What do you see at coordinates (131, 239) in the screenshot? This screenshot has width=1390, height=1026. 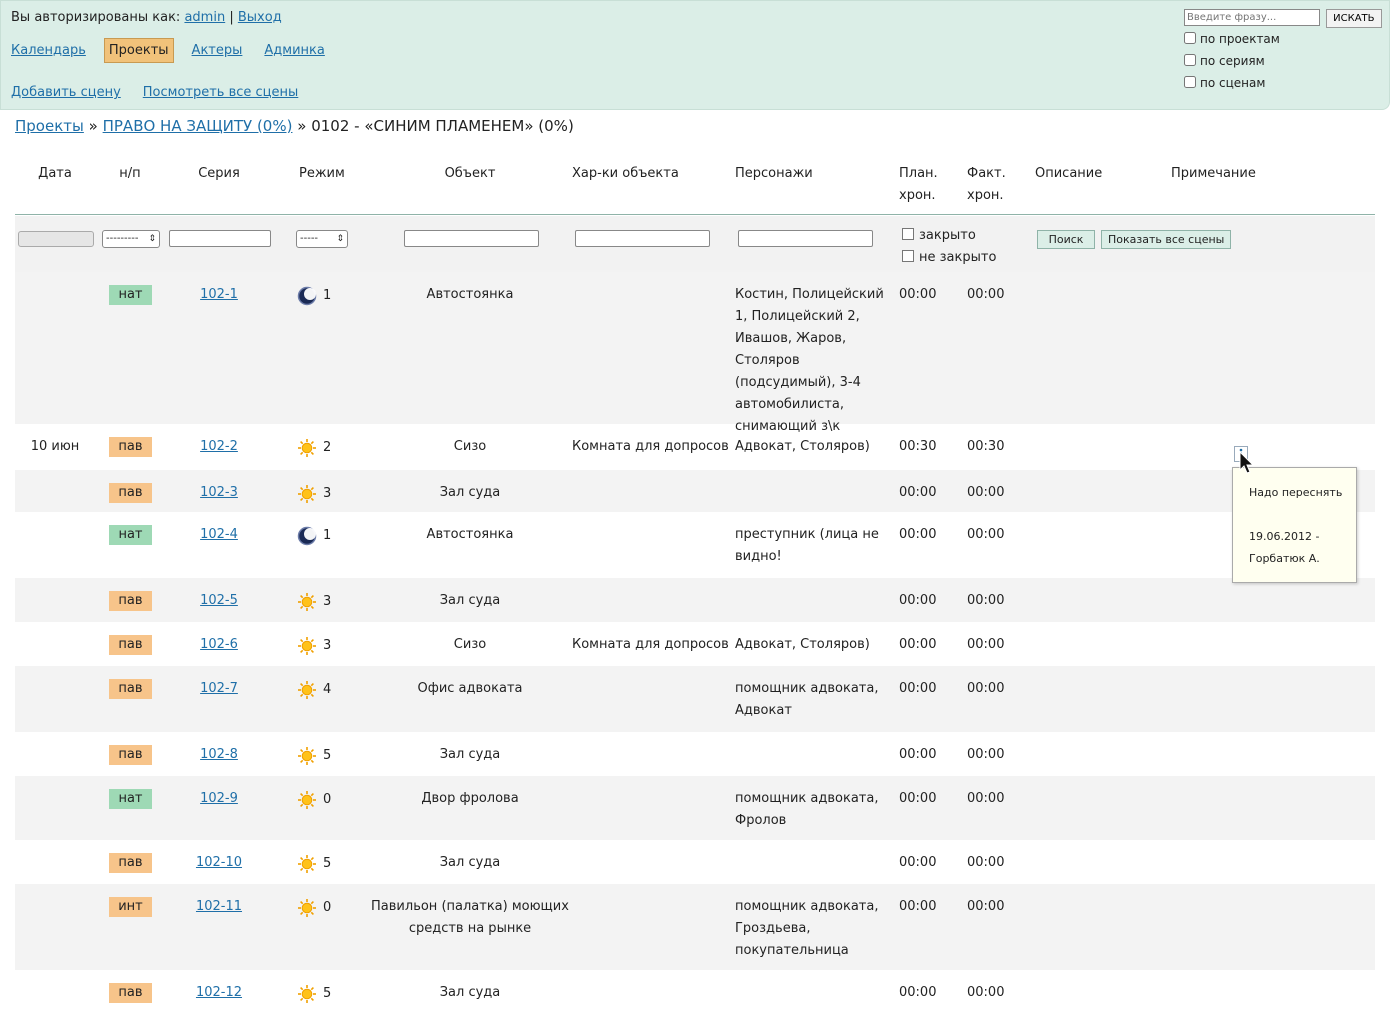 I see `np-filter-select: --------- ⇕` at bounding box center [131, 239].